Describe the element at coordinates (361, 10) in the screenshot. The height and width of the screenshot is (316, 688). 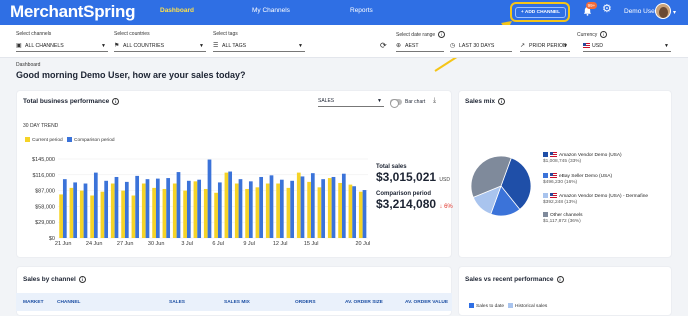
I see `nav-reports: Reports` at that location.